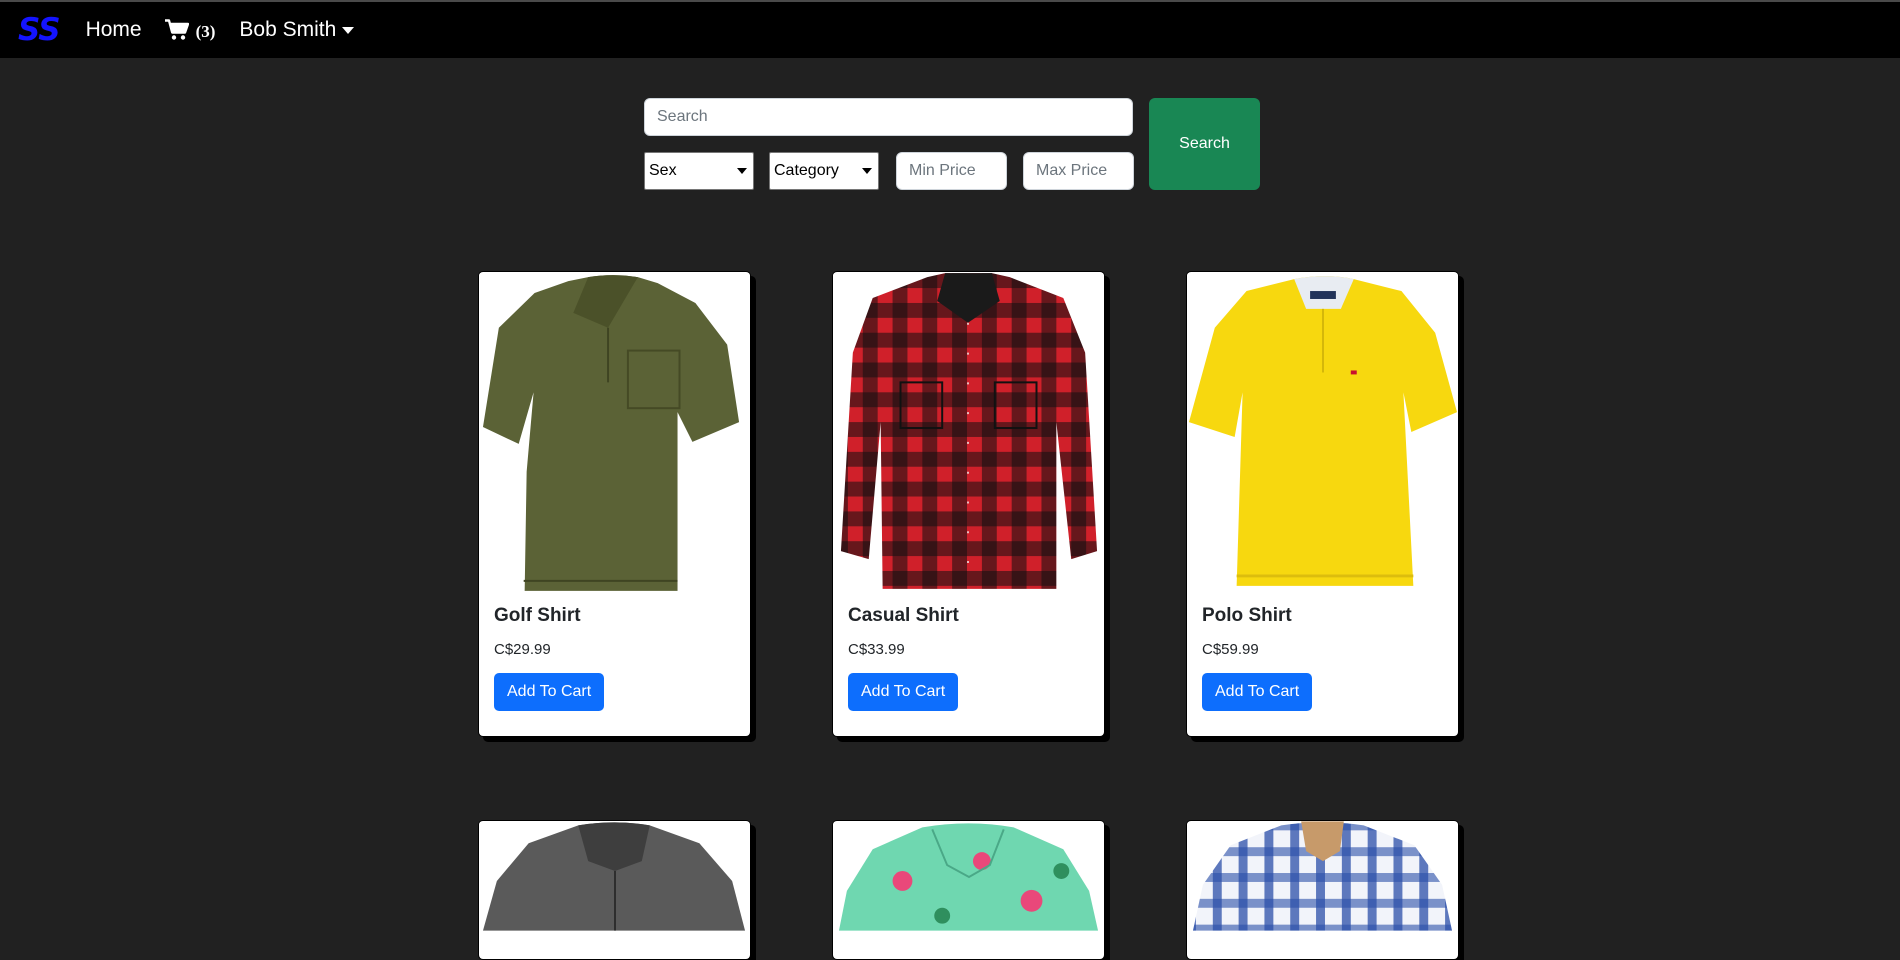 The image size is (1900, 960). Describe the element at coordinates (950, 30) in the screenshot. I see `navbar: SS Home (3) Bob Smith` at that location.